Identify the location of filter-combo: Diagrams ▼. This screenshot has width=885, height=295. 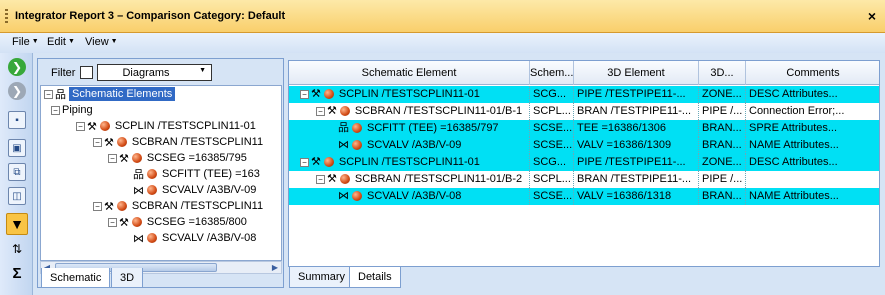
(154, 72).